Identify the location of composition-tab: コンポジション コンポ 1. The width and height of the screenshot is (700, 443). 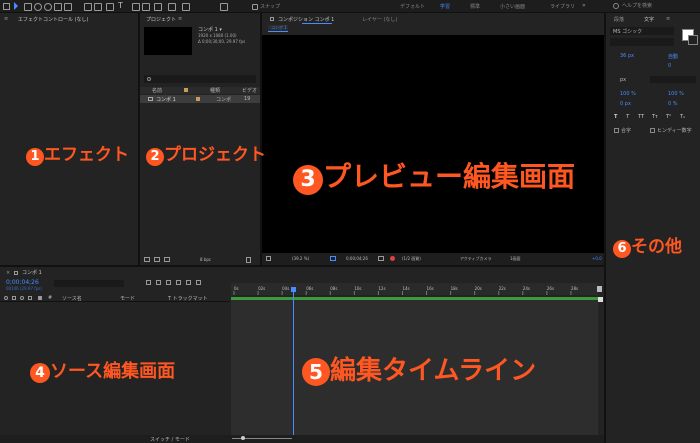
(306, 19).